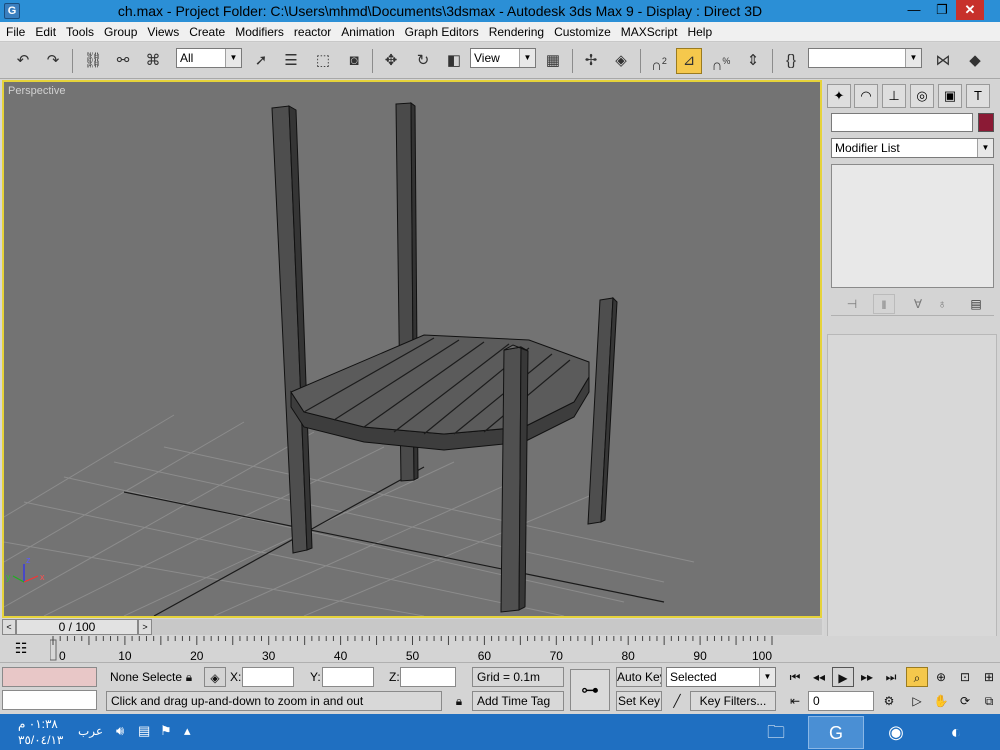 The height and width of the screenshot is (750, 1000). Describe the element at coordinates (144, 731) in the screenshot. I see `network-icon: ▤` at that location.